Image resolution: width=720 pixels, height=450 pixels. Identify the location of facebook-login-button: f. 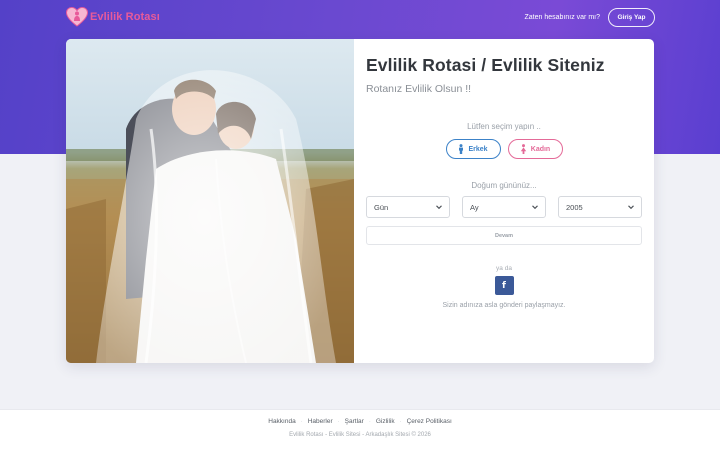
(504, 285).